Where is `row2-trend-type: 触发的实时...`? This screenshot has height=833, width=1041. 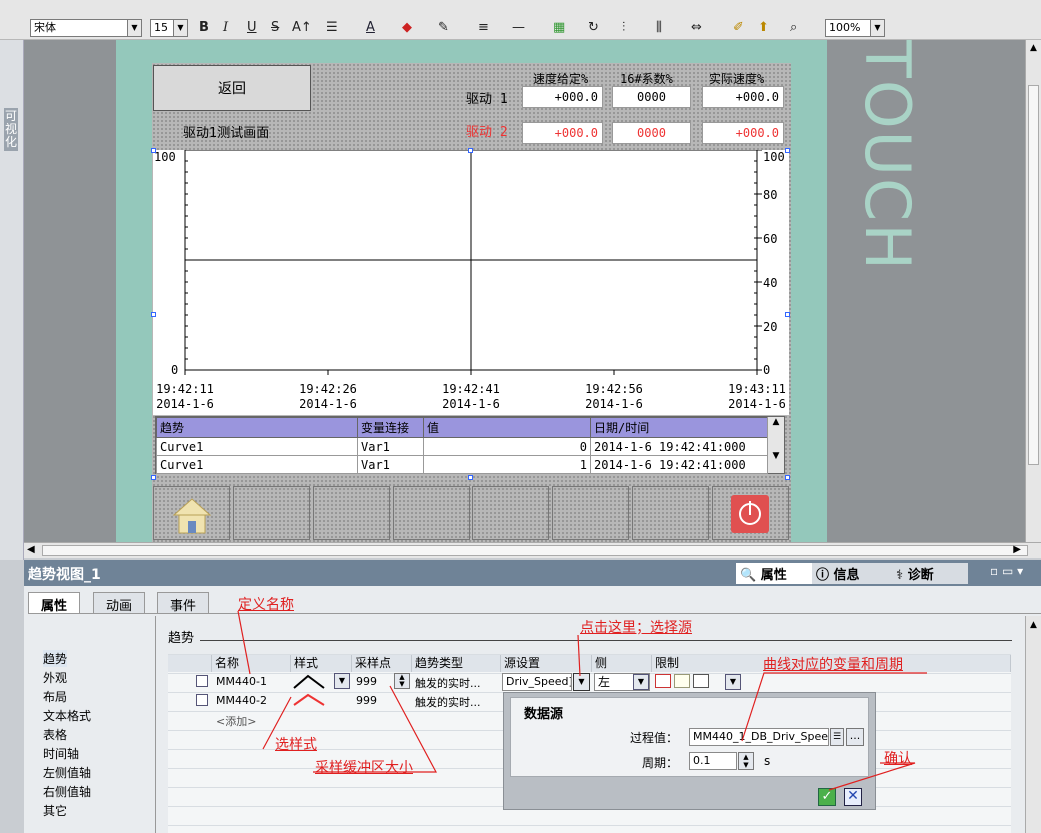
row2-trend-type: 触发的实时... is located at coordinates (448, 702).